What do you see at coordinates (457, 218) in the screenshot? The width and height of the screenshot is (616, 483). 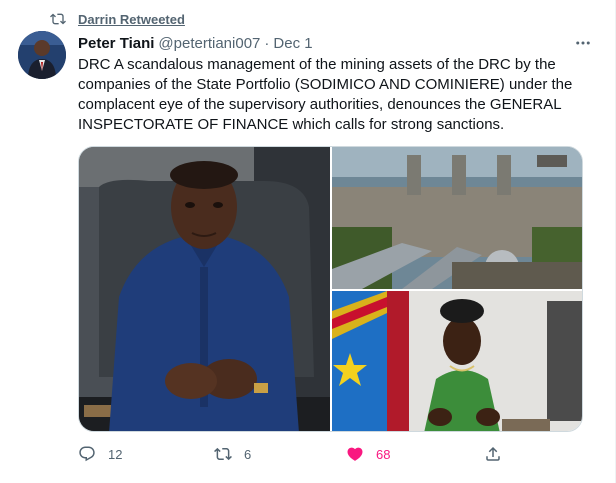 I see `photo-dam-pipelines` at bounding box center [457, 218].